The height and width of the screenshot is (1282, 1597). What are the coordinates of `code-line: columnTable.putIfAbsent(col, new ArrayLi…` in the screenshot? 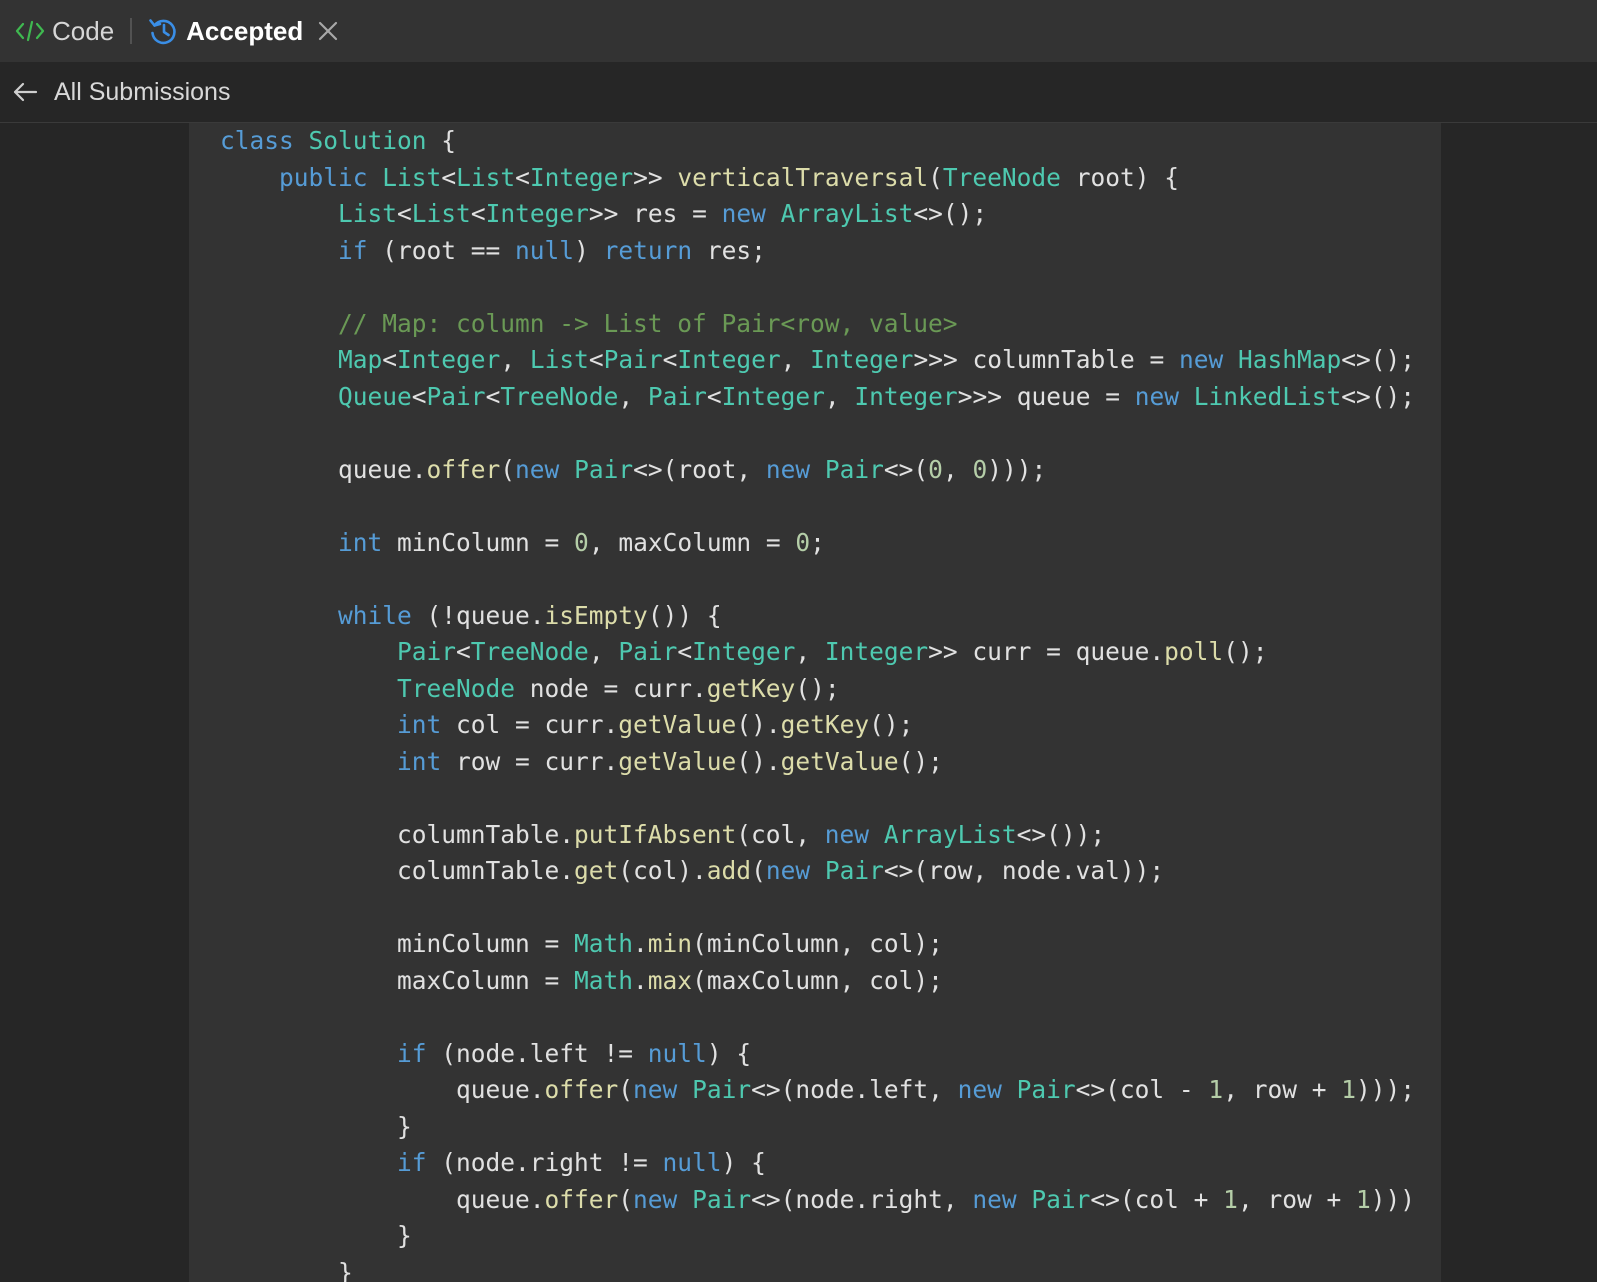 It's located at (663, 834).